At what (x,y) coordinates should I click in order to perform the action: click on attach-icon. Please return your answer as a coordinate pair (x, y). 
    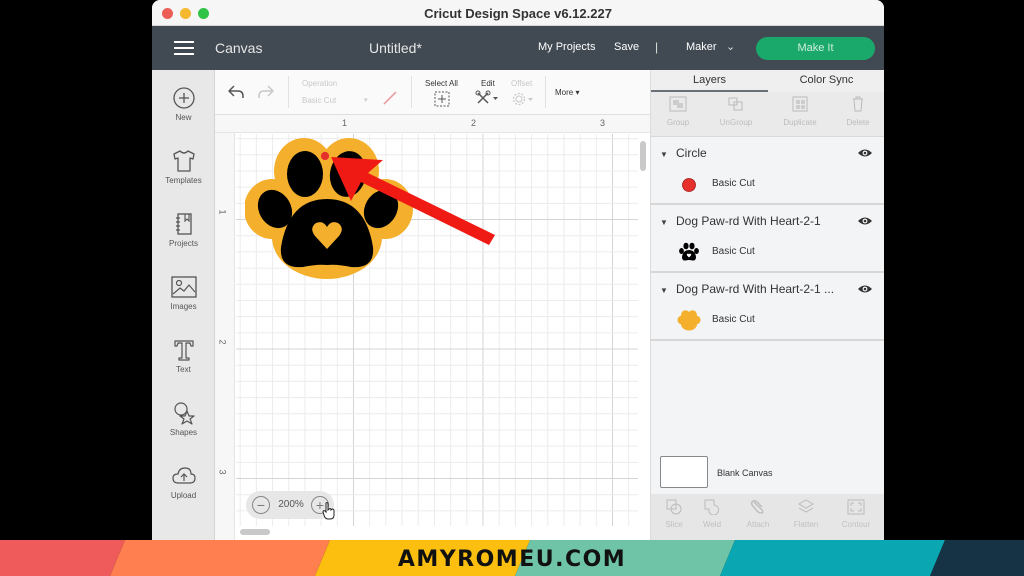
    Looking at the image, I should click on (757, 507).